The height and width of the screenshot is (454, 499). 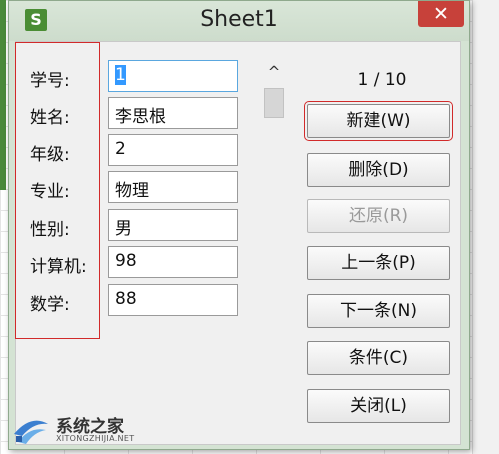 I want to click on field-label-major: 专业:, so click(x=50, y=192).